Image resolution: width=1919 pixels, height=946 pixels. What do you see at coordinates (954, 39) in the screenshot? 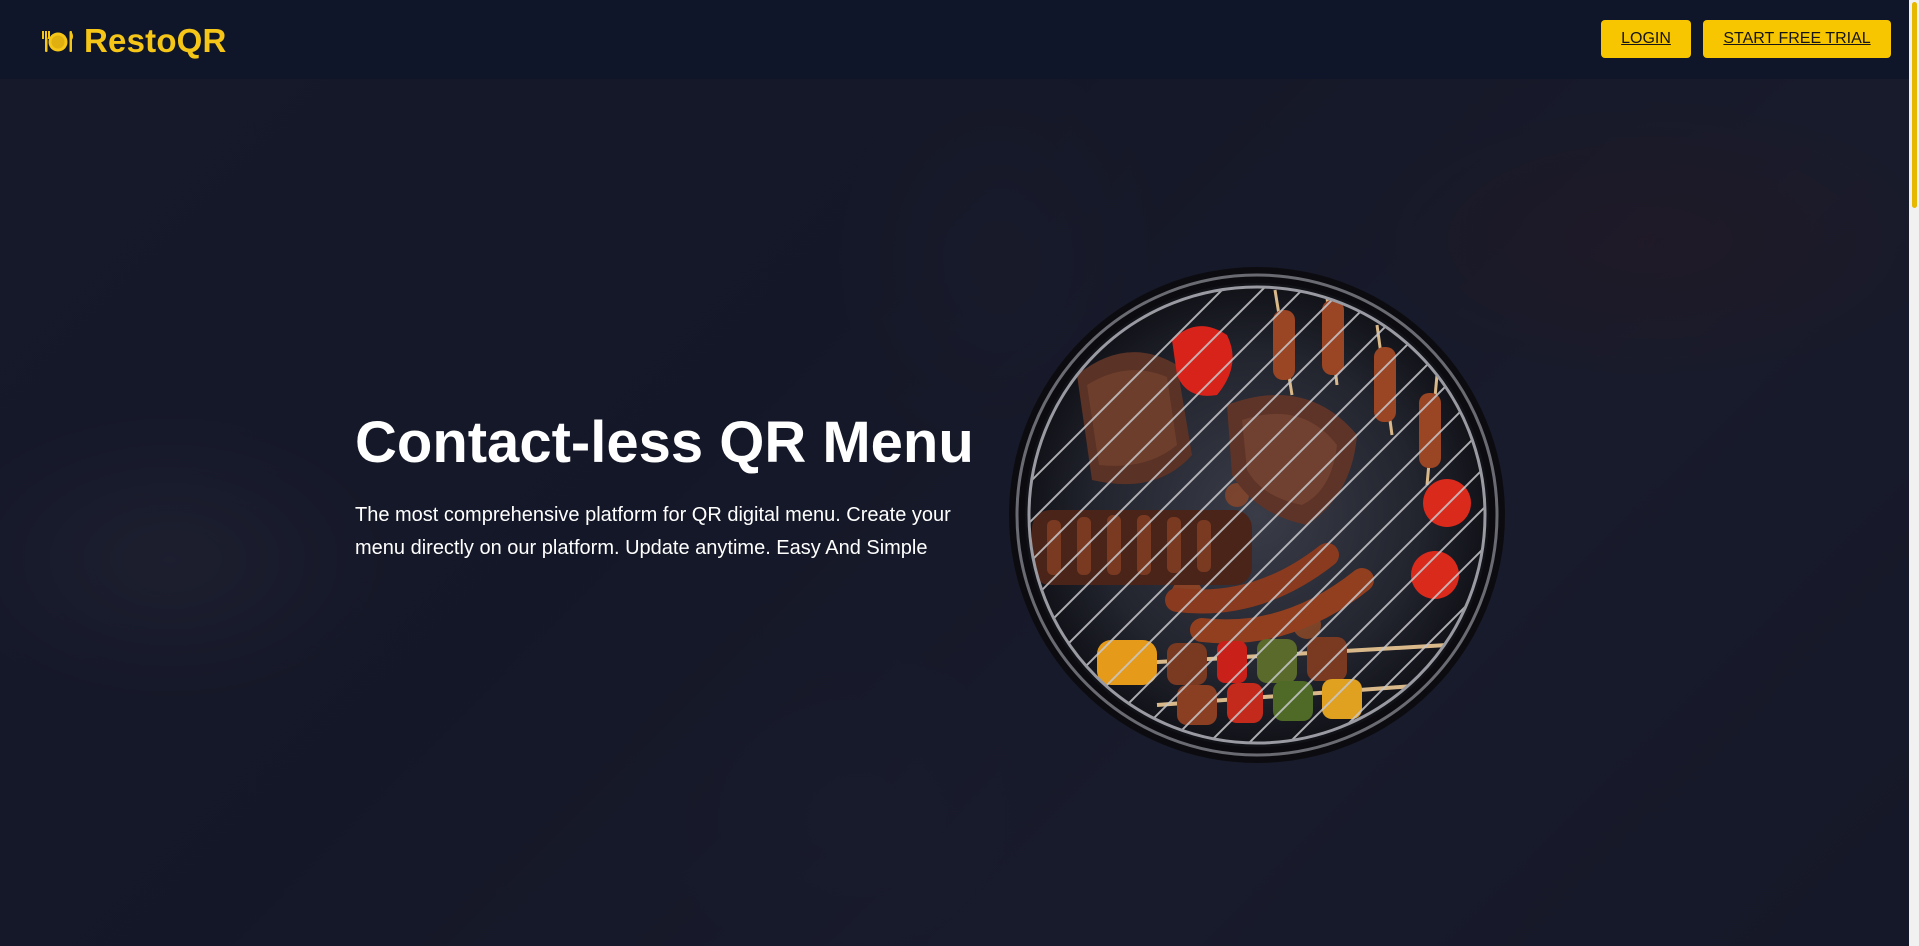
I see `top-navbar: RestoQR LOGIN START FREE TRIAL` at bounding box center [954, 39].